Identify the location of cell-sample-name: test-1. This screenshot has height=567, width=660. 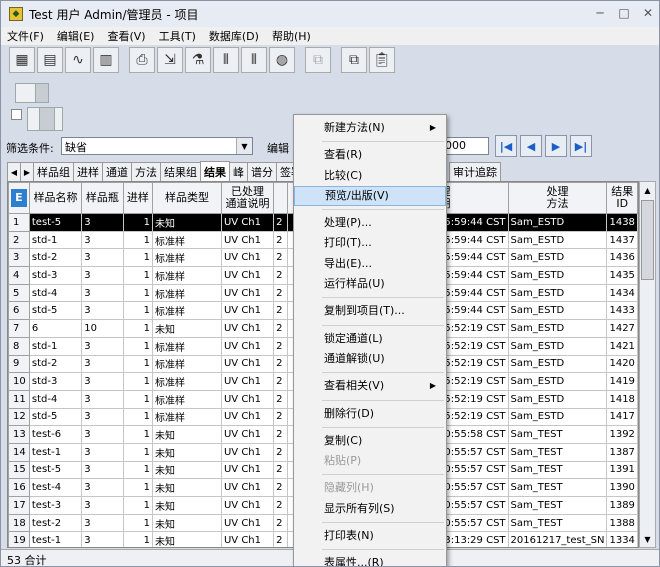
(55, 452).